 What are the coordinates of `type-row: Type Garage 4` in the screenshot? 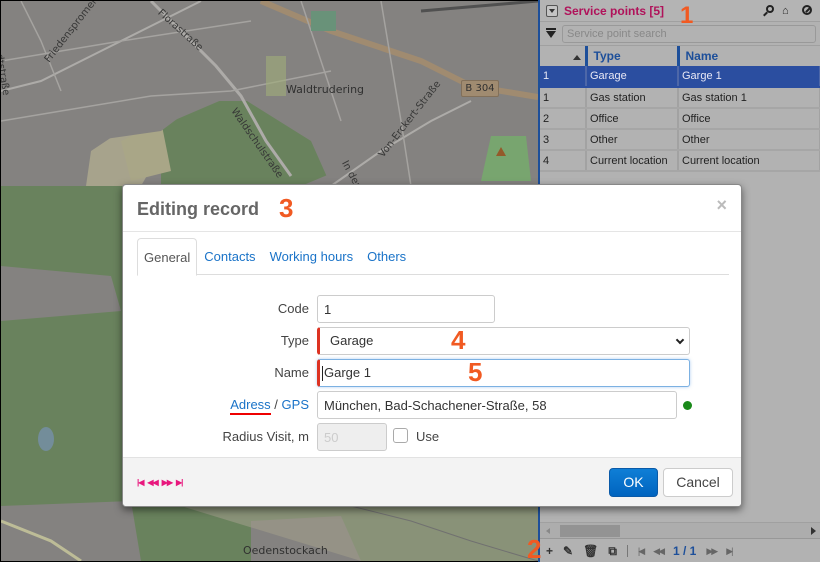 It's located at (432, 340).